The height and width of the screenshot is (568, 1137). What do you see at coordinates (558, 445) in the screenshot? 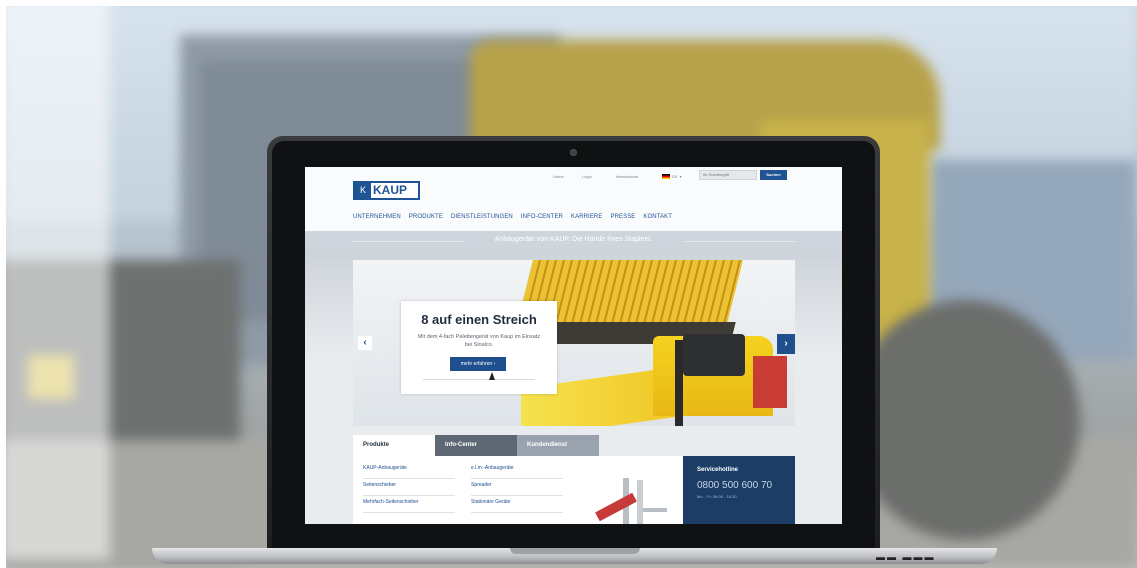
I see `tab-kundendienst: Kundendienst` at bounding box center [558, 445].